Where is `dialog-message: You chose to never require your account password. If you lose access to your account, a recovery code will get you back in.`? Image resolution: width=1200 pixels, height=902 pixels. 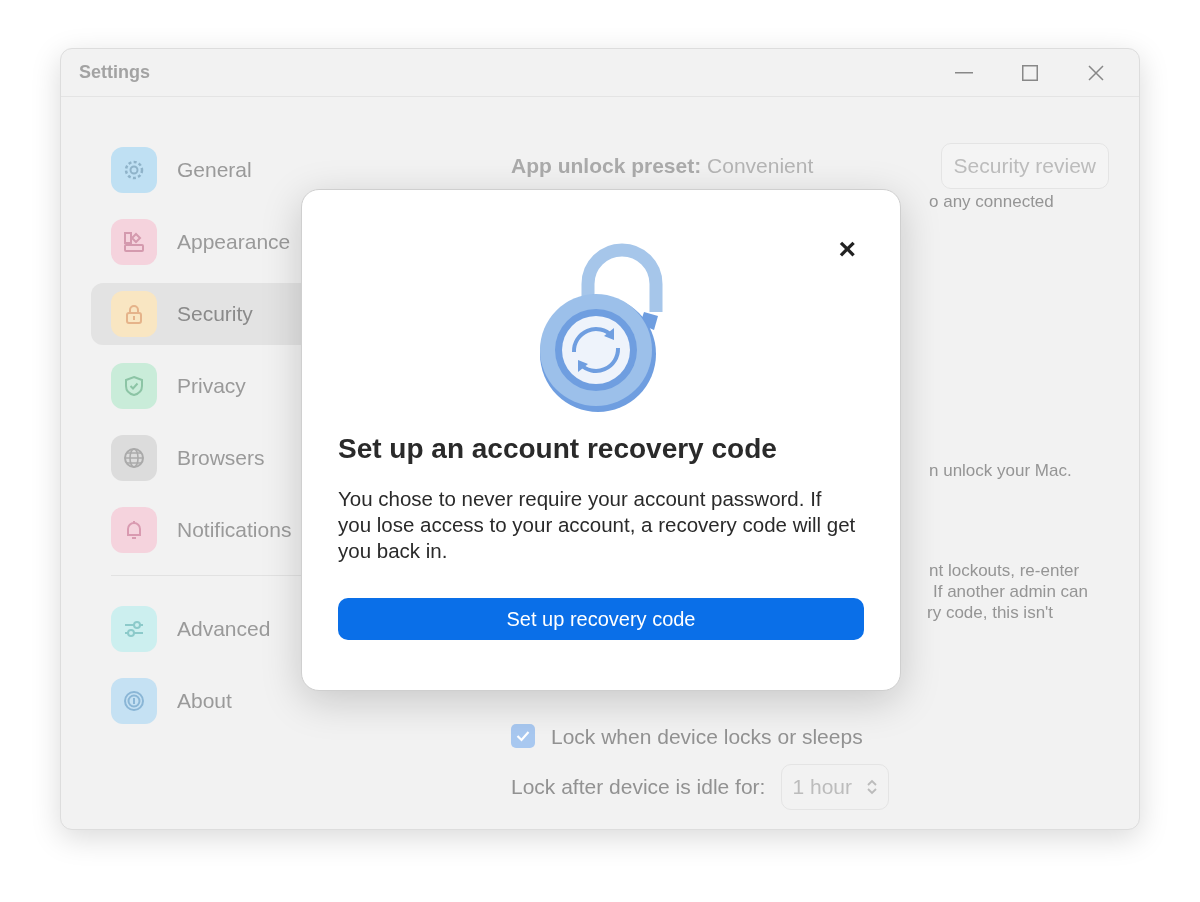
dialog-message: You chose to never require your account password. If you lose access to your account, a recovery code will get you back in. is located at coordinates (597, 524).